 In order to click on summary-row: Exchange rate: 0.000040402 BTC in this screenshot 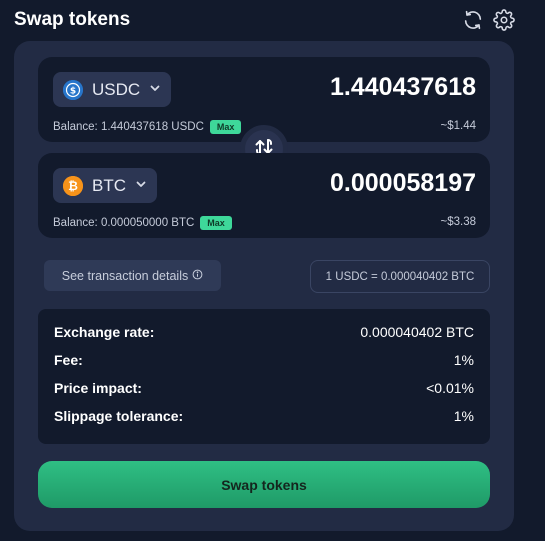, I will do `click(264, 332)`.